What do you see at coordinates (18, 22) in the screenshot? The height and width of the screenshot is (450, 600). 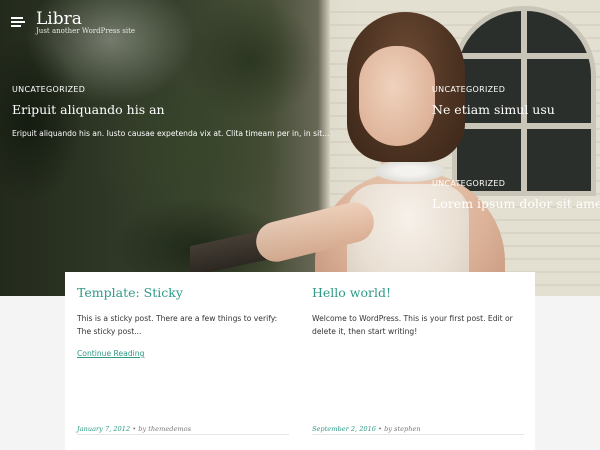 I see `menu-icon` at bounding box center [18, 22].